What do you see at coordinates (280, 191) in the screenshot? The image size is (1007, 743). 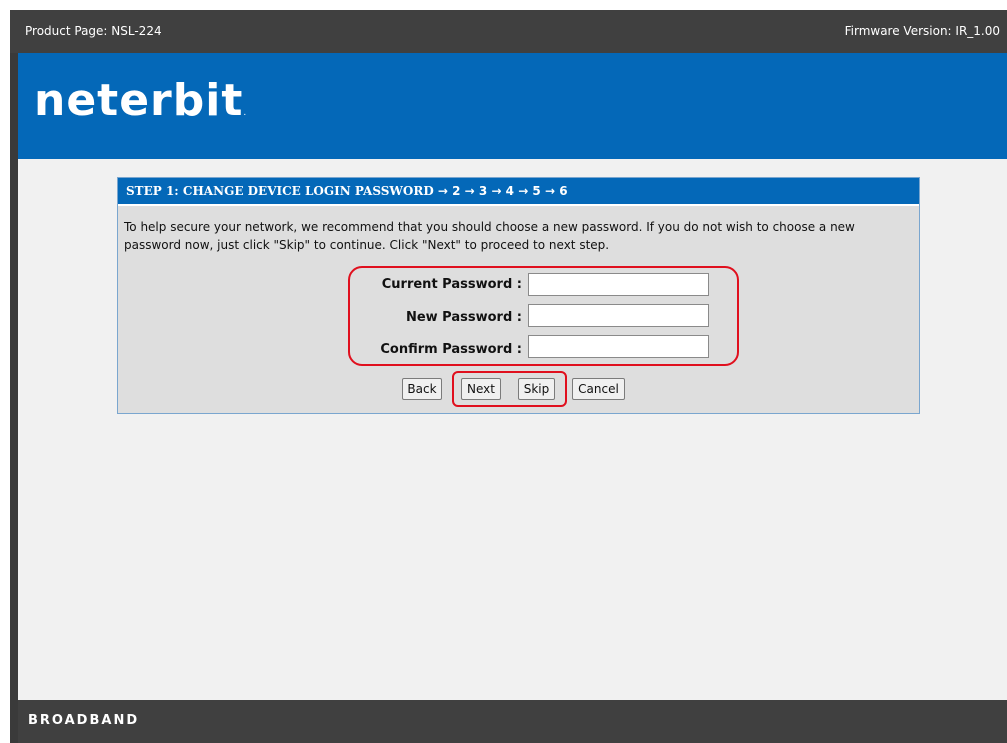 I see `step-title-text: STEP 1: CHANGE DEVICE LOGIN PASSWORD` at bounding box center [280, 191].